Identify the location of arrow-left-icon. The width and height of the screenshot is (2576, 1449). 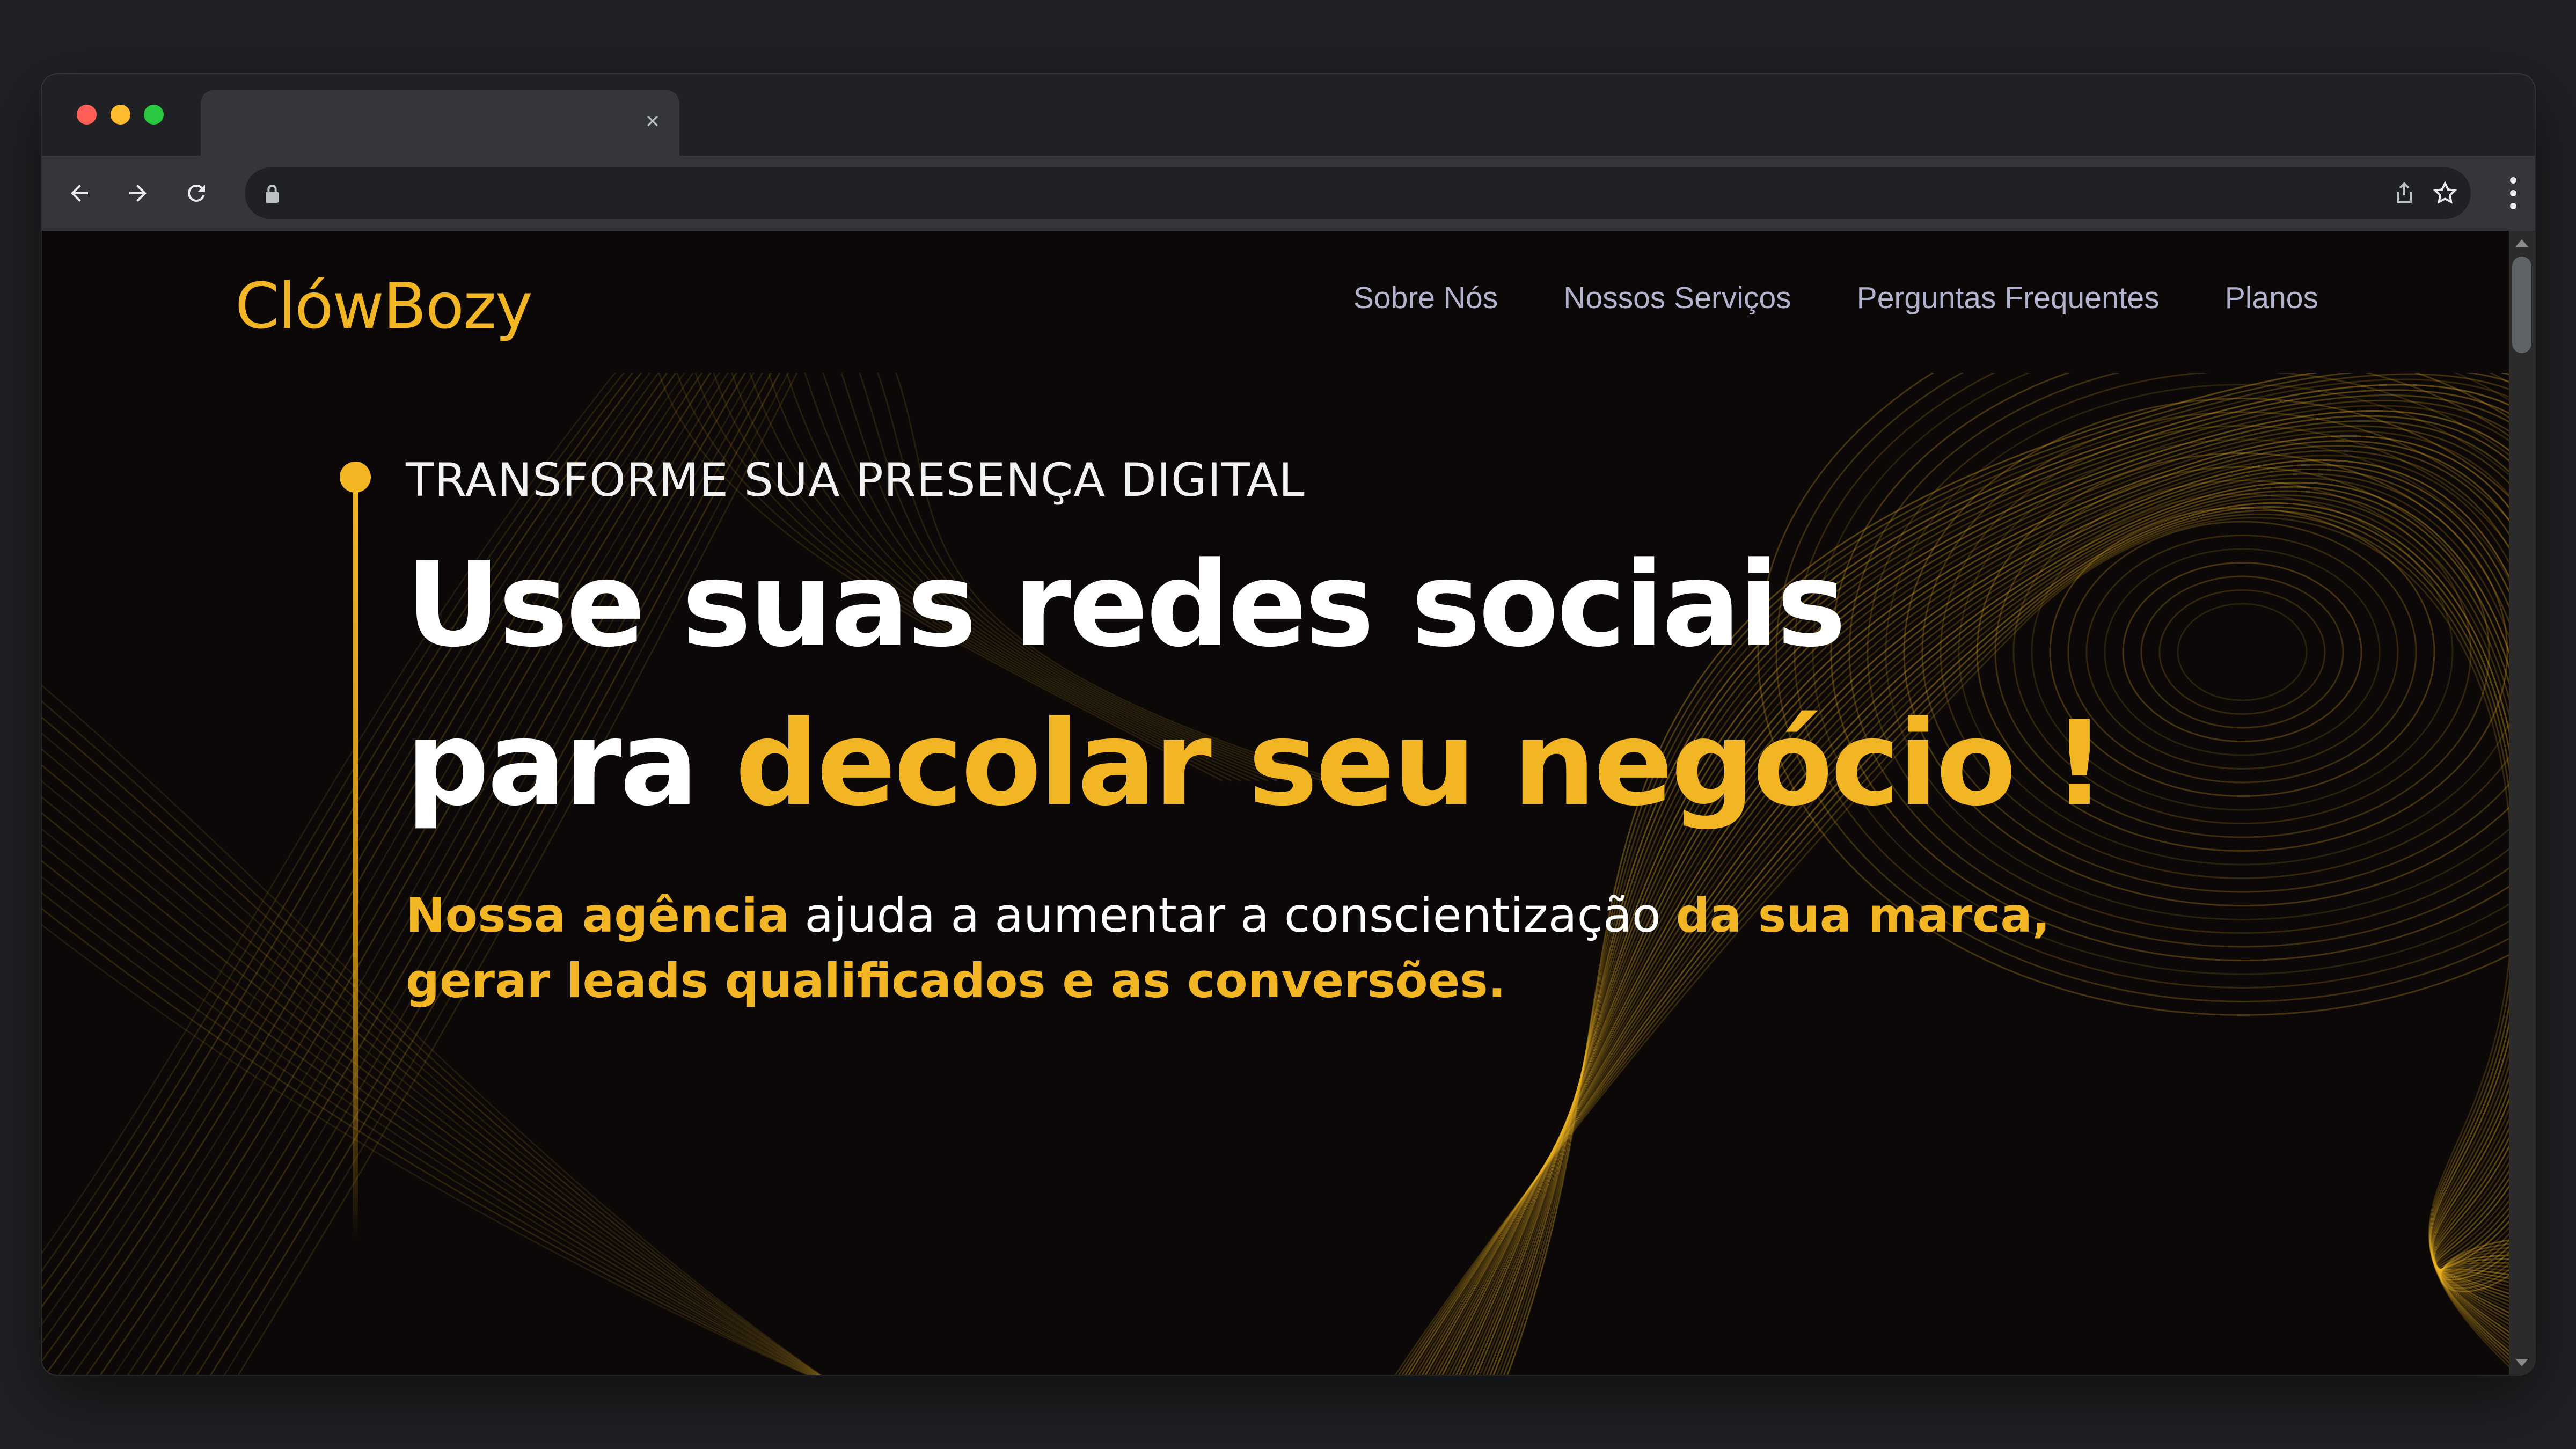
(79, 193).